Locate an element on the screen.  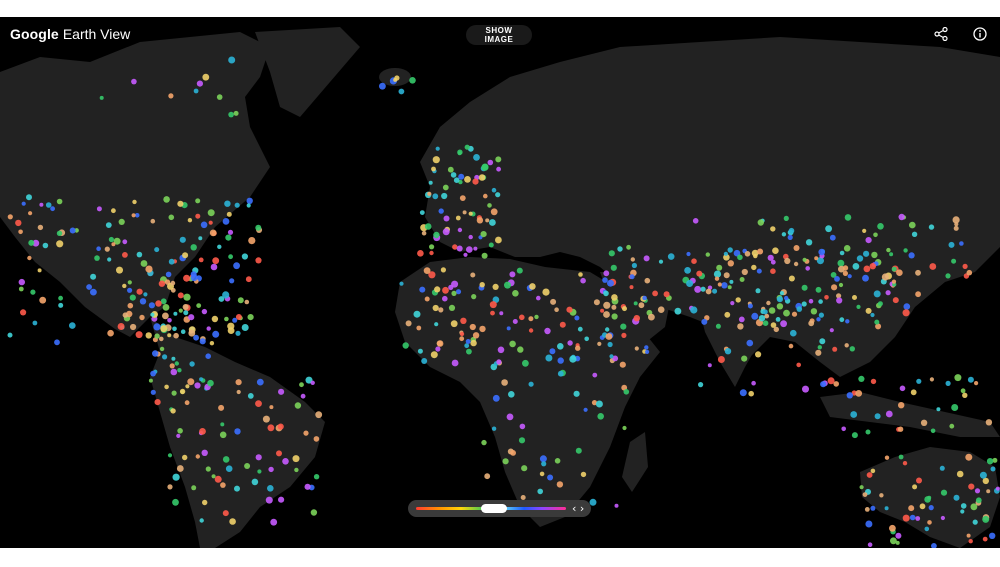
color-filter-slider: ‹ › is located at coordinates (499, 508).